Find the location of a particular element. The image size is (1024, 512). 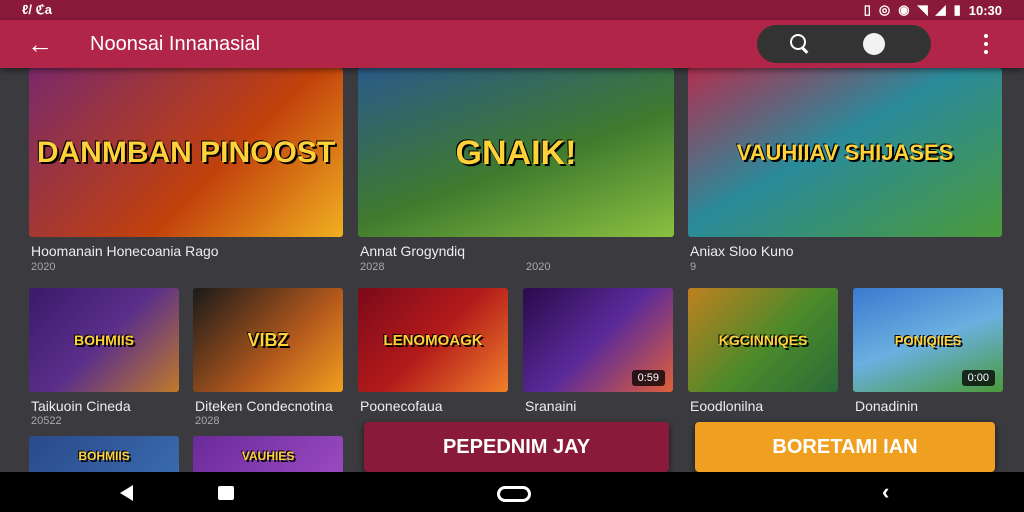

nav-home-icon is located at coordinates (226, 493).